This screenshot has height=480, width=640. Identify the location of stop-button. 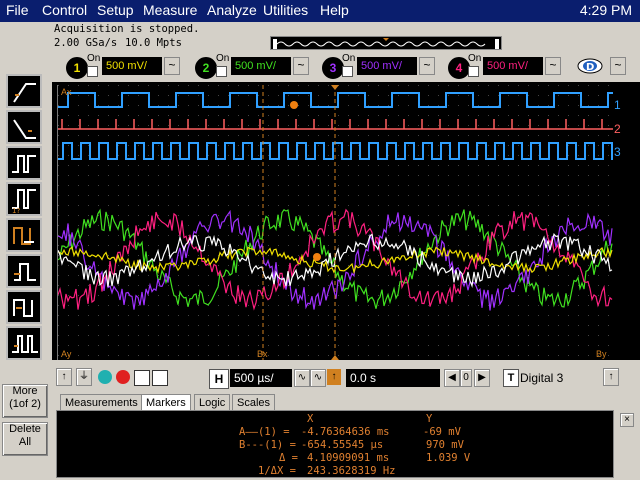
(123, 377).